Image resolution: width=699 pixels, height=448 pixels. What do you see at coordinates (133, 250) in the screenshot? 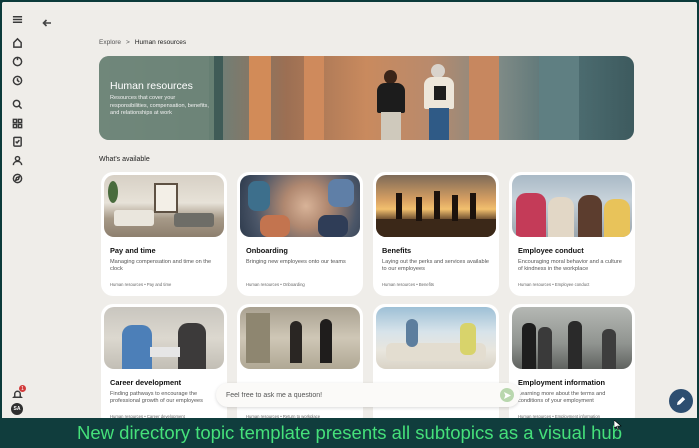
I see `card-title: Pay and time` at bounding box center [133, 250].